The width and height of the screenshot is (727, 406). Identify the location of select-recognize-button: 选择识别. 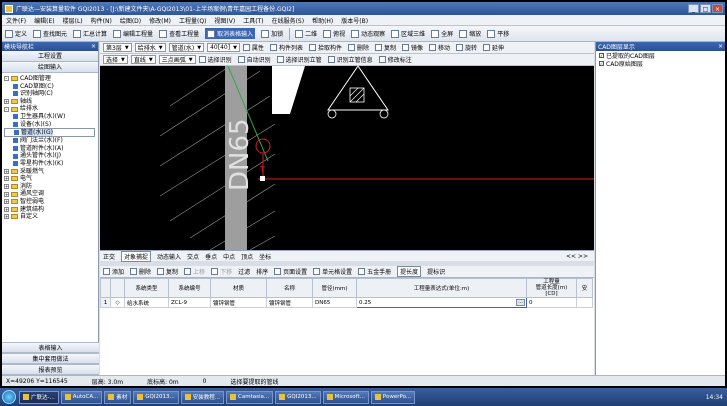
(215, 59).